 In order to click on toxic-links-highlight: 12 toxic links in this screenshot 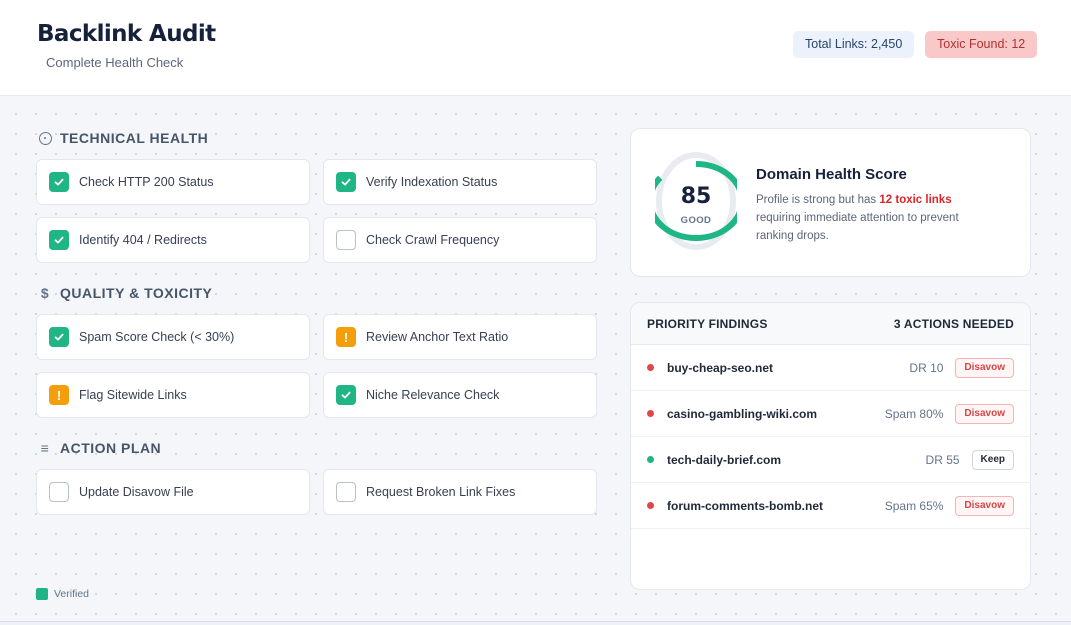, I will do `click(915, 200)`.